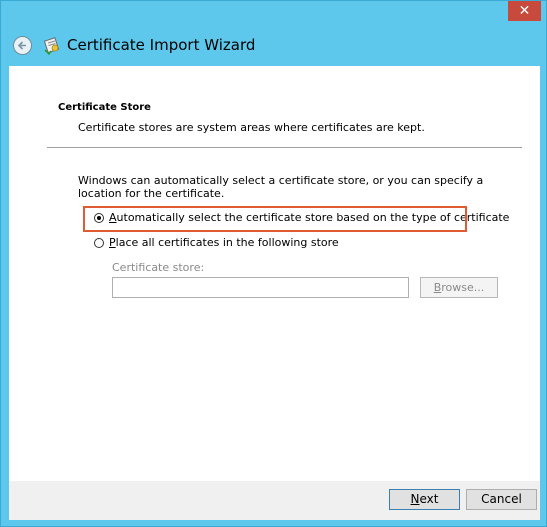  I want to click on certificate-store-input, so click(260, 287).